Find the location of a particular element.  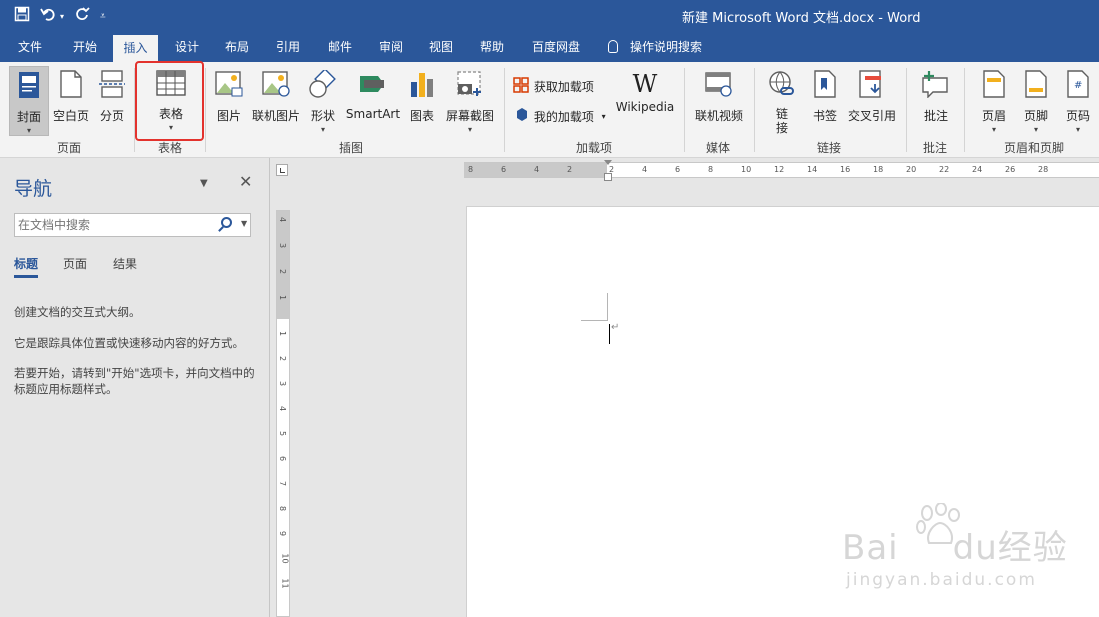

redo-icon is located at coordinates (82, 16).